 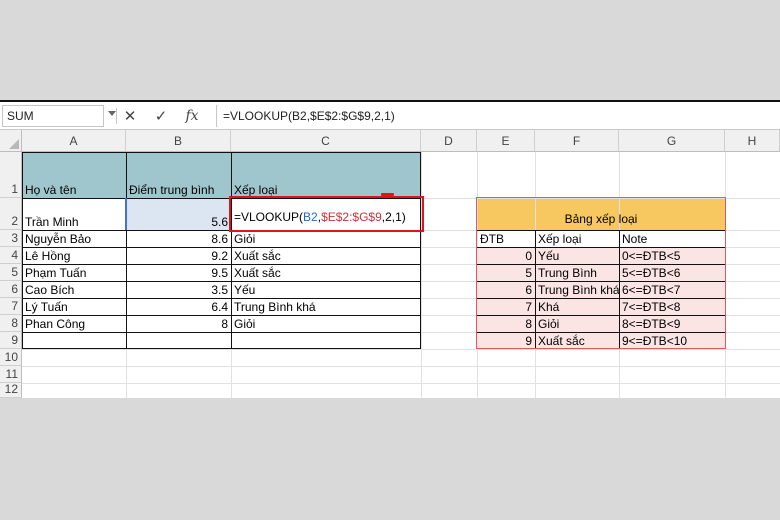 What do you see at coordinates (449, 141) in the screenshot?
I see `column-header-d: D` at bounding box center [449, 141].